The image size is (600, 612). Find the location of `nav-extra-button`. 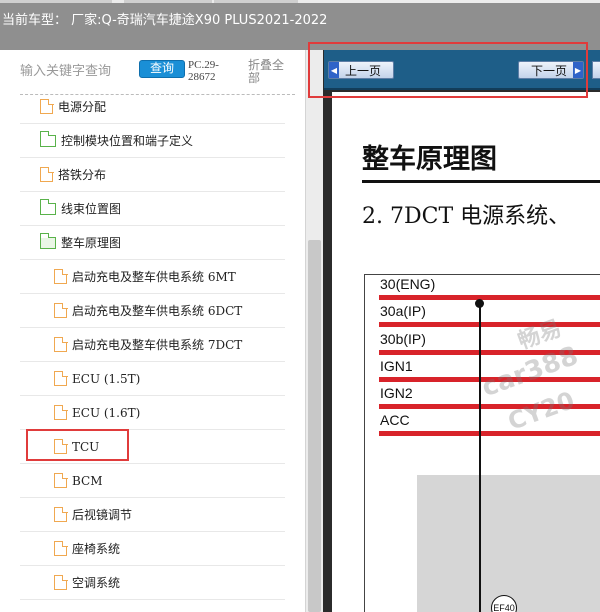

nav-extra-button is located at coordinates (596, 70).